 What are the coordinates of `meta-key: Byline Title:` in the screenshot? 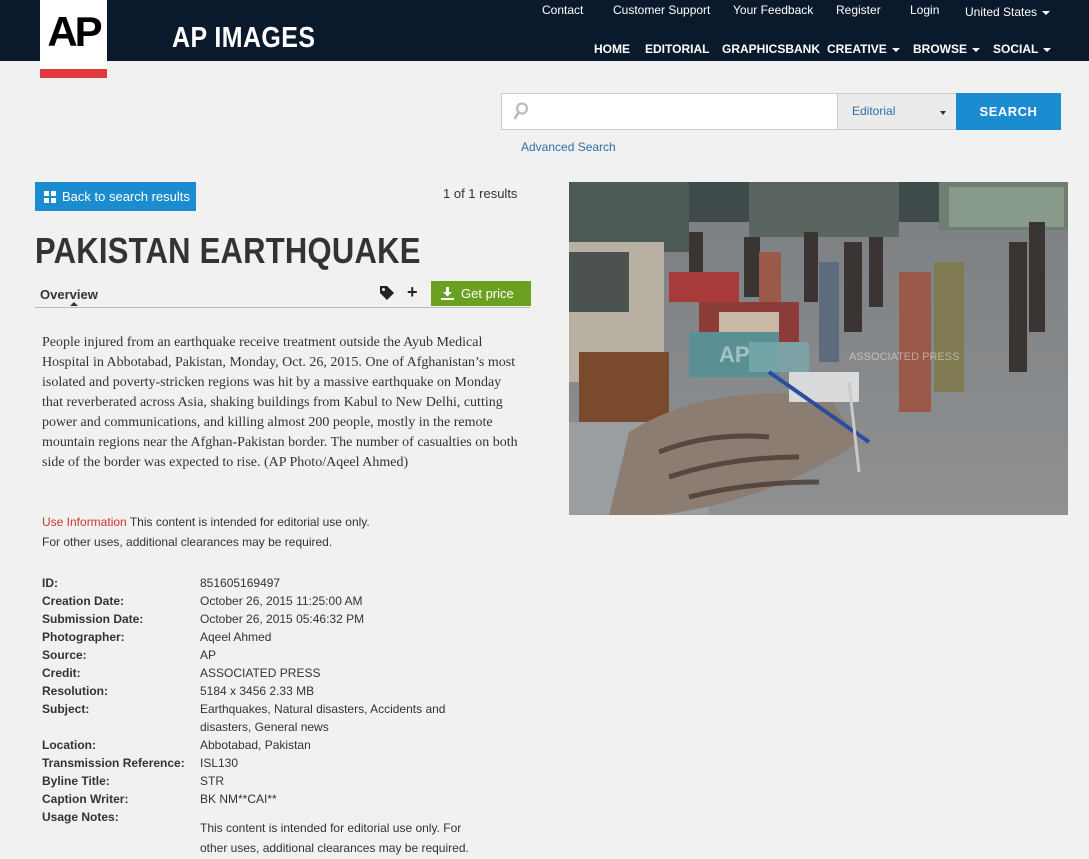 It's located at (76, 781).